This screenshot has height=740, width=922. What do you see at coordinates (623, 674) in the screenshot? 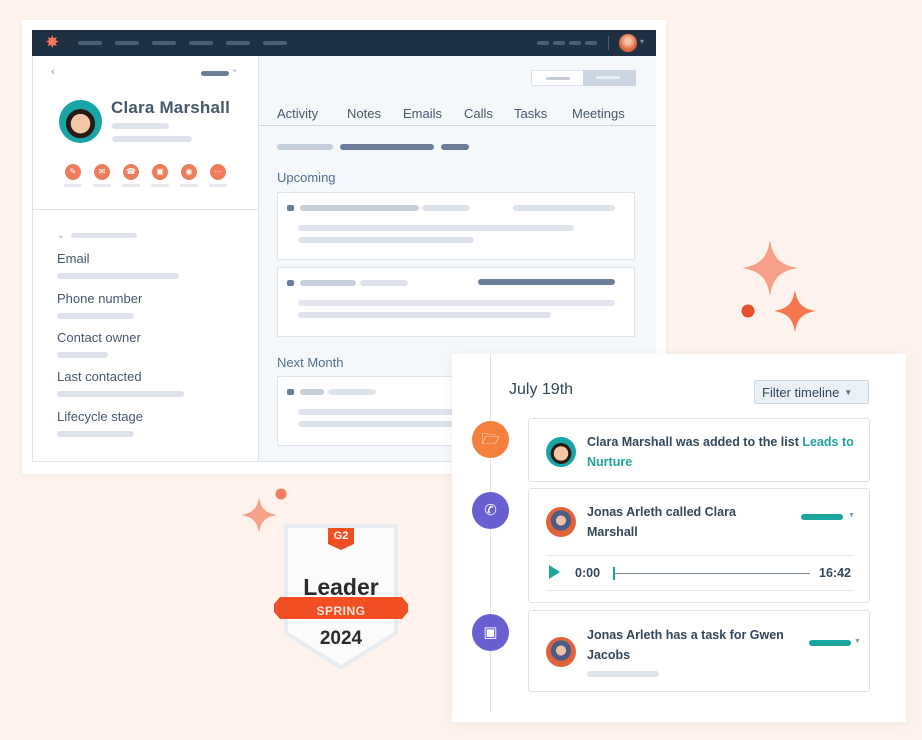
I see `task-due-placeholder` at bounding box center [623, 674].